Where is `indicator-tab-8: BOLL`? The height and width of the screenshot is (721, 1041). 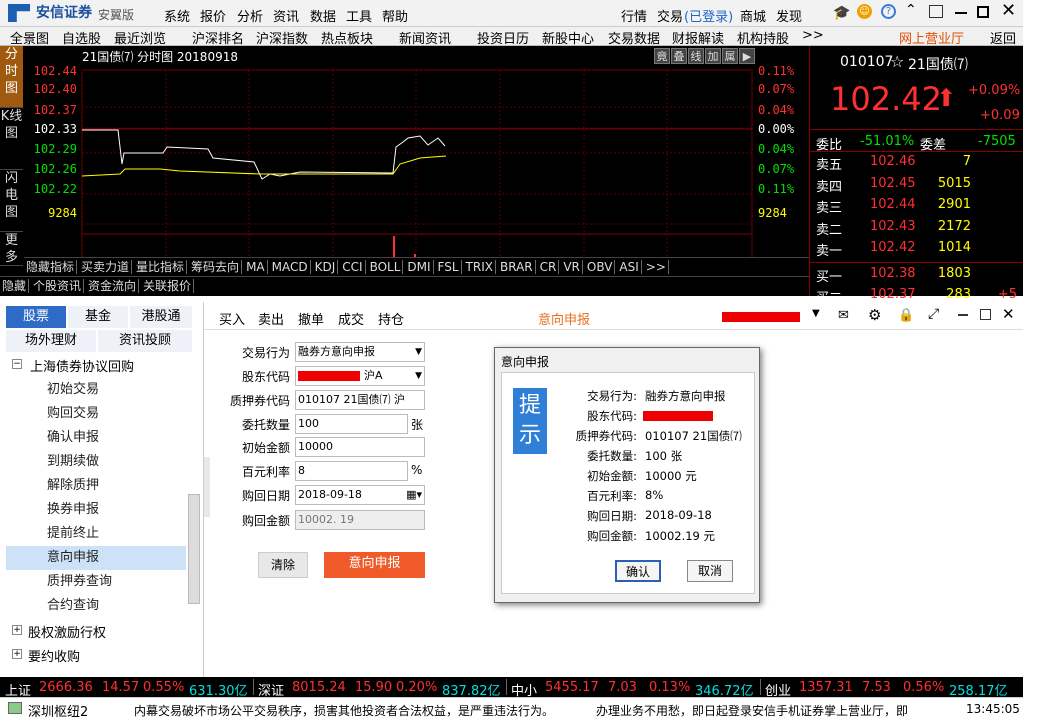
indicator-tab-8: BOLL is located at coordinates (385, 267).